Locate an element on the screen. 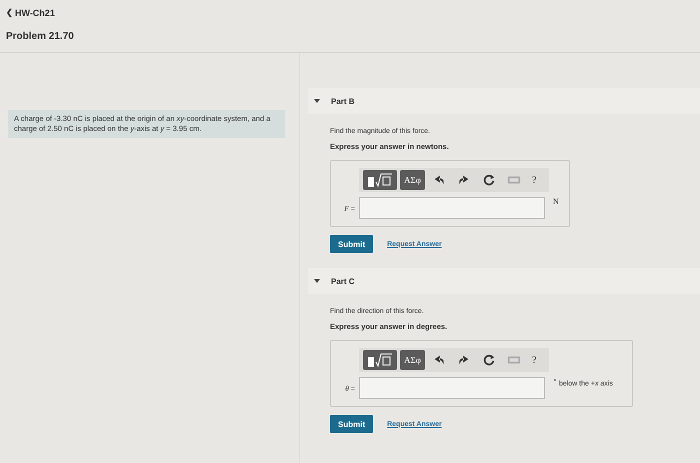 This screenshot has height=463, width=700. problem-title: Problem 21.70 is located at coordinates (40, 36).